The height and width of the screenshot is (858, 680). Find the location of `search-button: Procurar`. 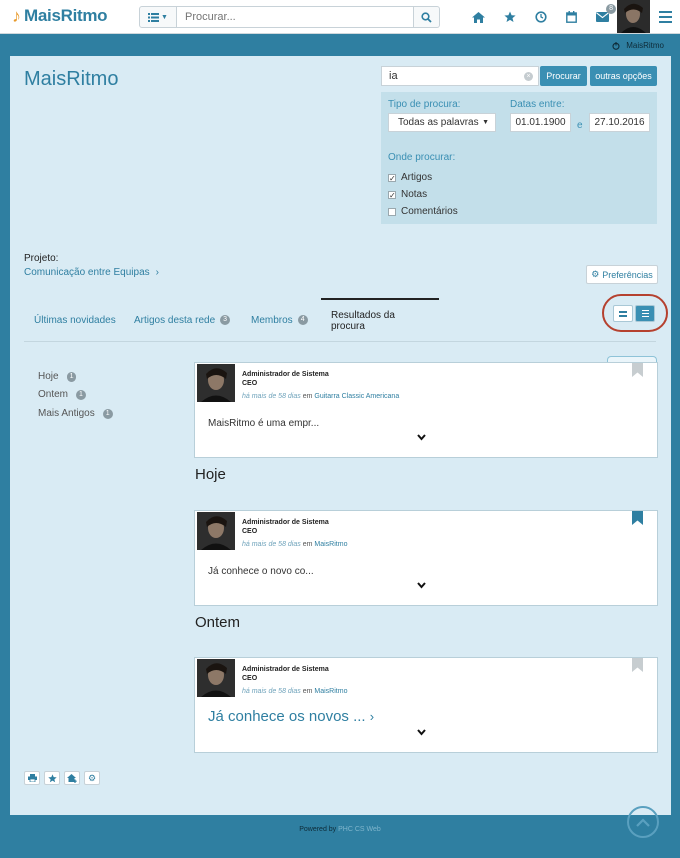

search-button: Procurar is located at coordinates (563, 76).